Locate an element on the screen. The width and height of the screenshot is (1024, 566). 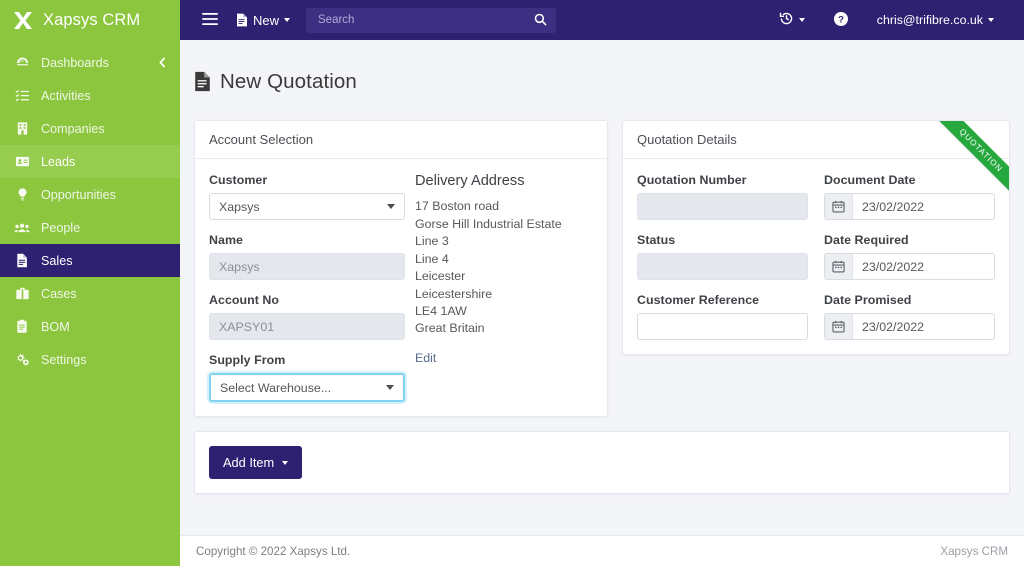
footer: Copyright © 2022 Xapsys Ltd. Xapsys CRM is located at coordinates (602, 550).